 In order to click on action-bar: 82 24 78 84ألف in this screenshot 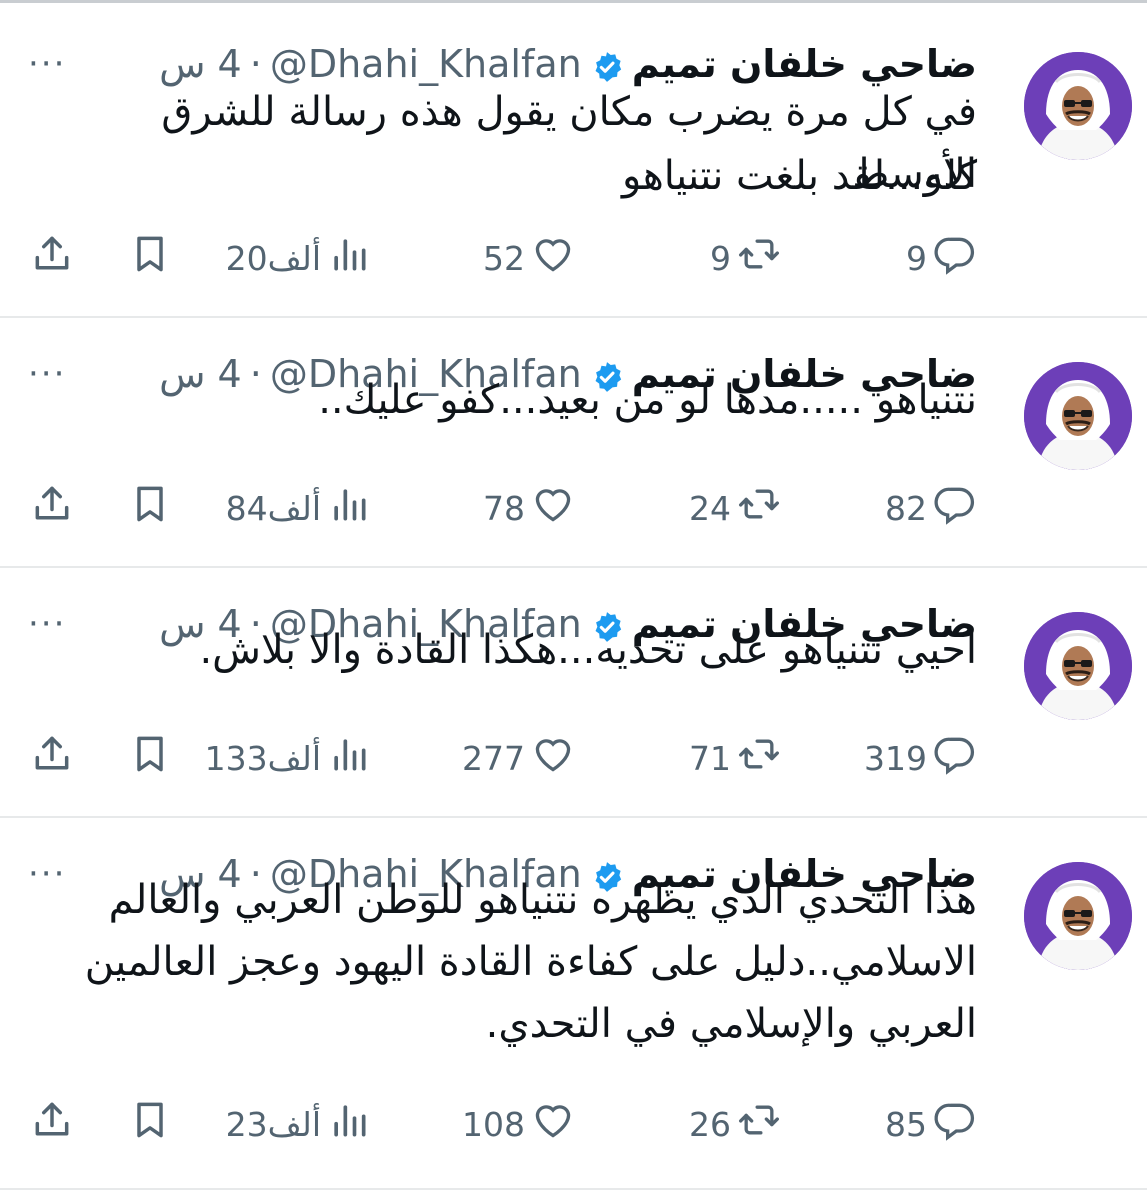, I will do `click(573, 507)`.